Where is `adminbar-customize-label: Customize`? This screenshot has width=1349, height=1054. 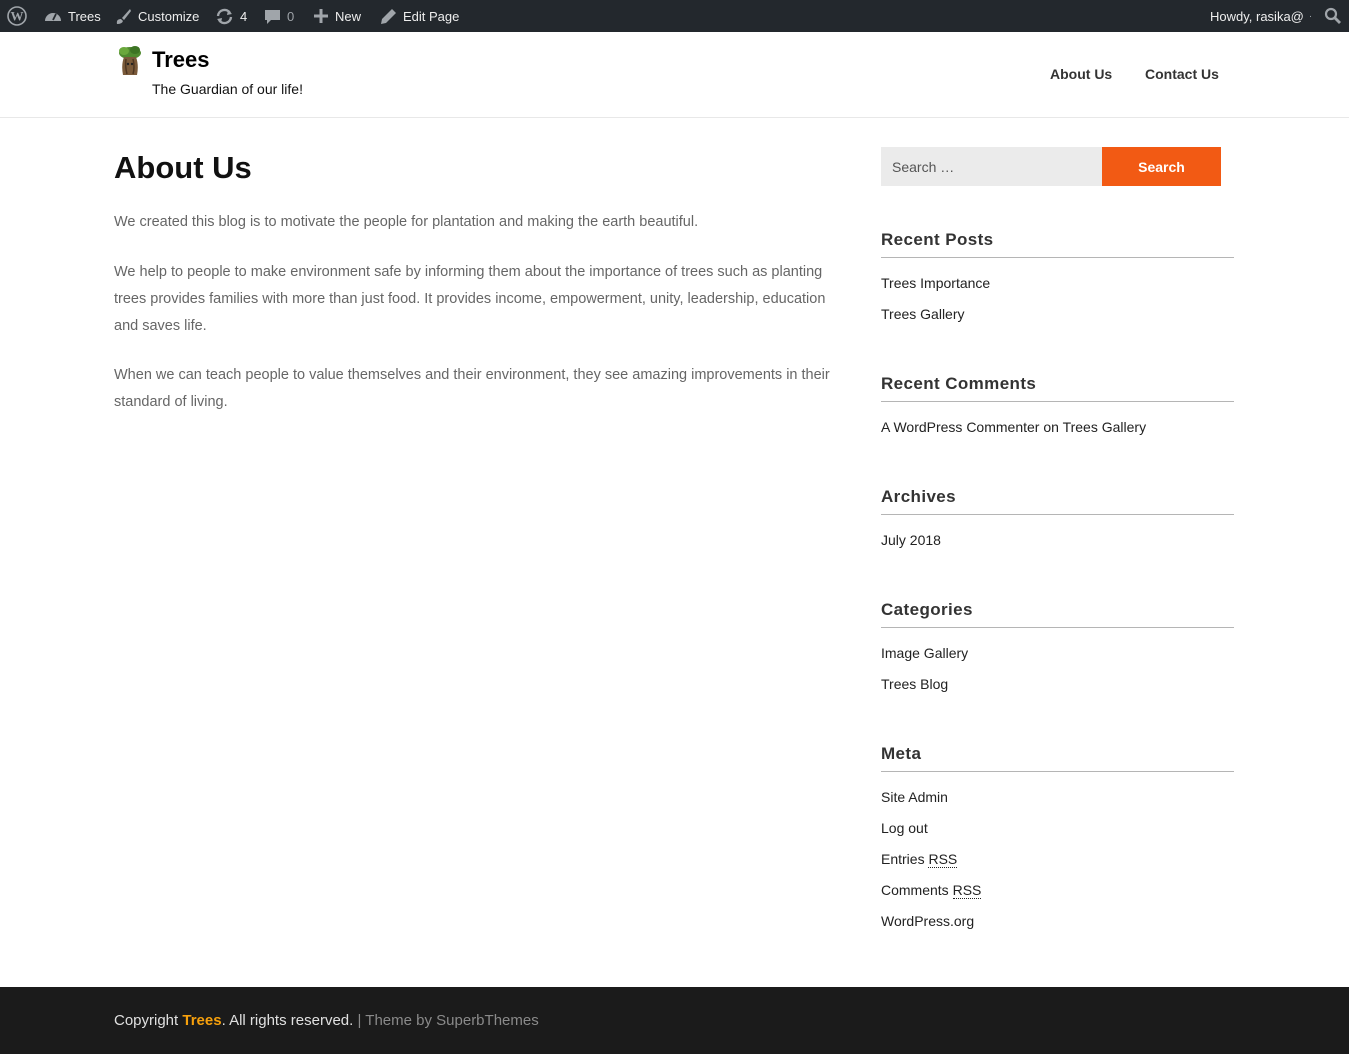
adminbar-customize-label: Customize is located at coordinates (169, 16).